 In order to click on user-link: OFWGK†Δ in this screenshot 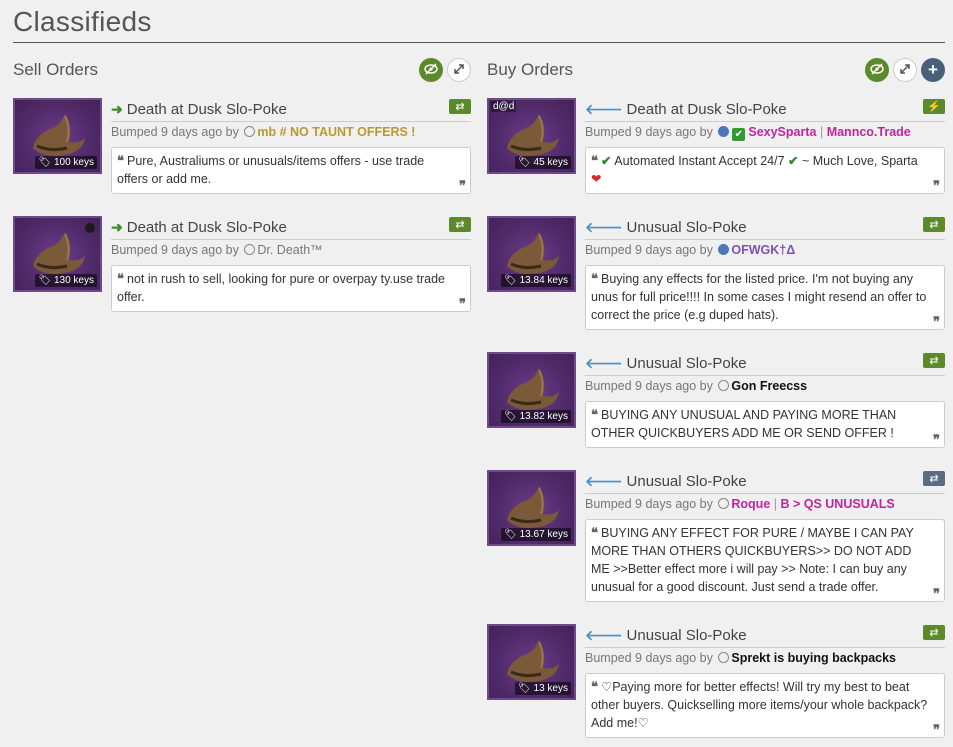, I will do `click(763, 250)`.